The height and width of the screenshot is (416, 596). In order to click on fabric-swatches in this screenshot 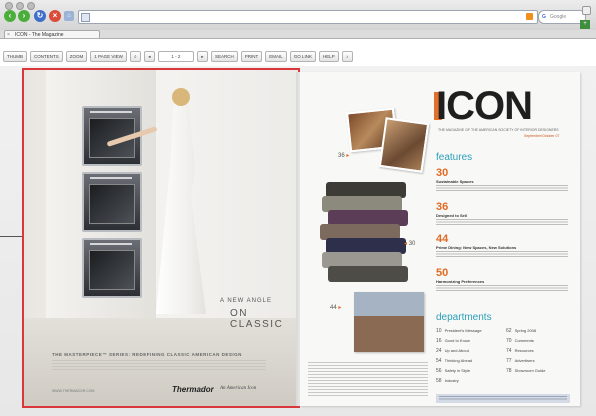, I will do `click(365, 237)`.